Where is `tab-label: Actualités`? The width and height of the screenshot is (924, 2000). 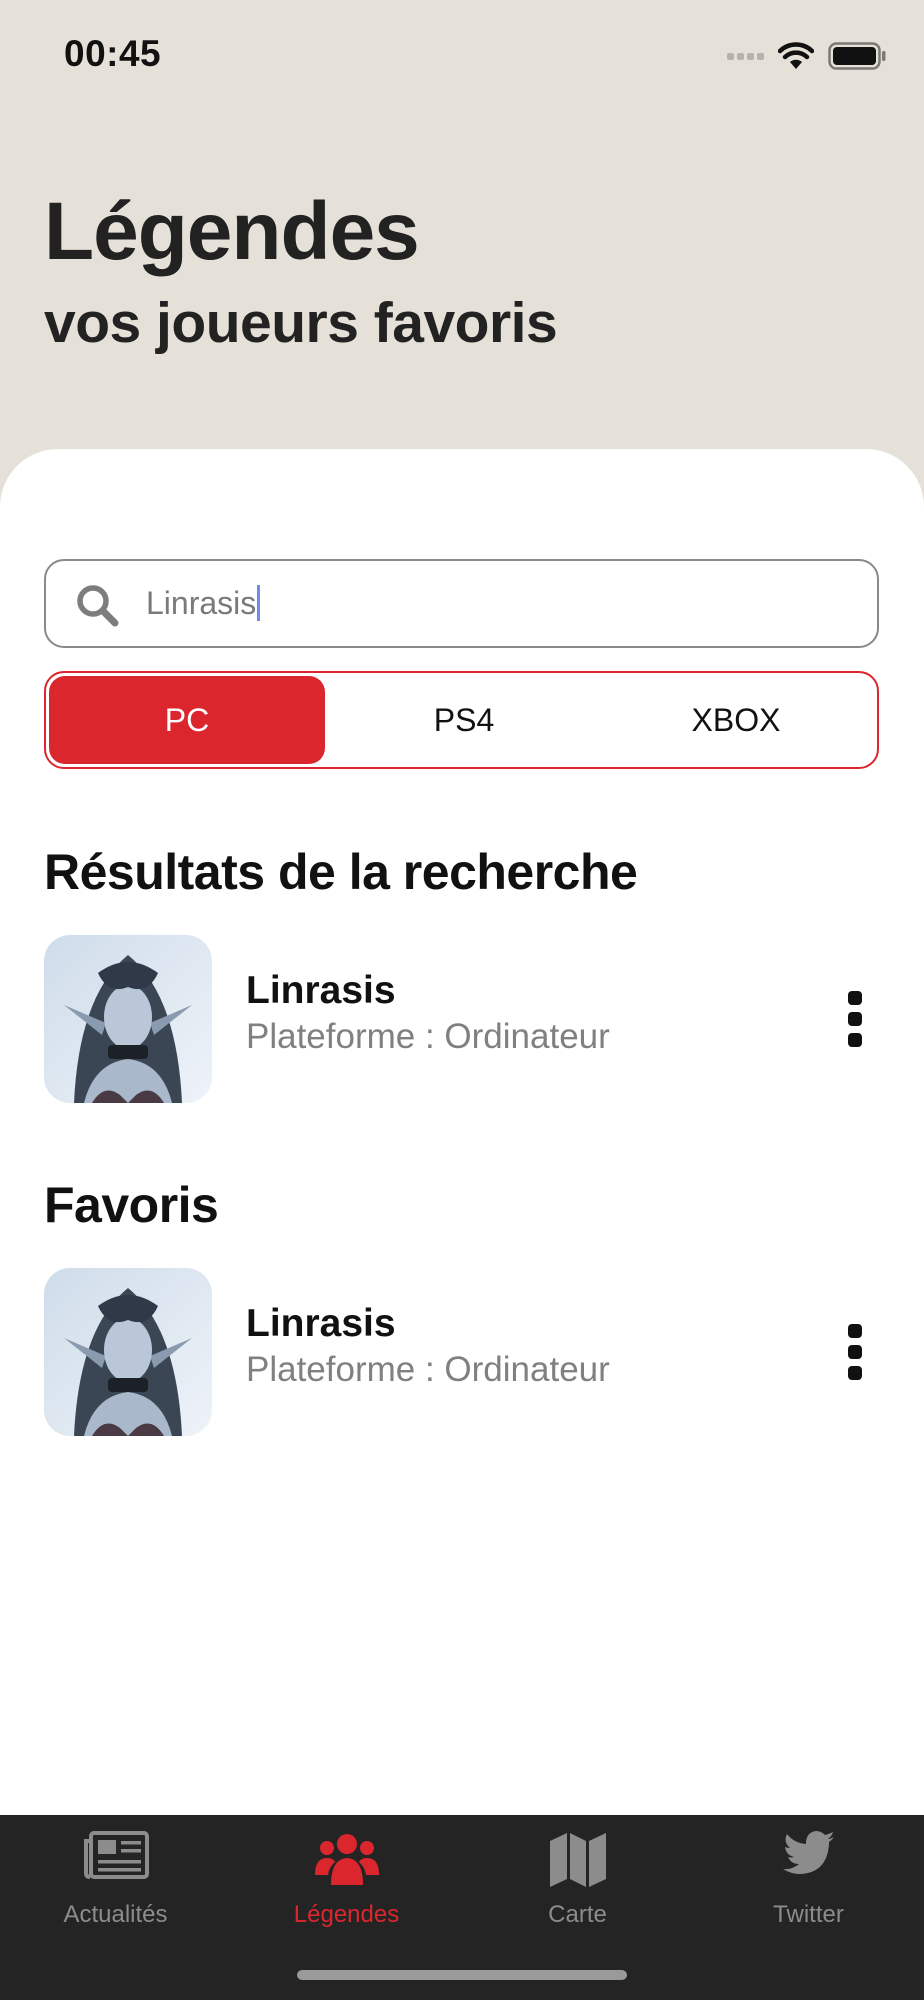 tab-label: Actualités is located at coordinates (115, 1914).